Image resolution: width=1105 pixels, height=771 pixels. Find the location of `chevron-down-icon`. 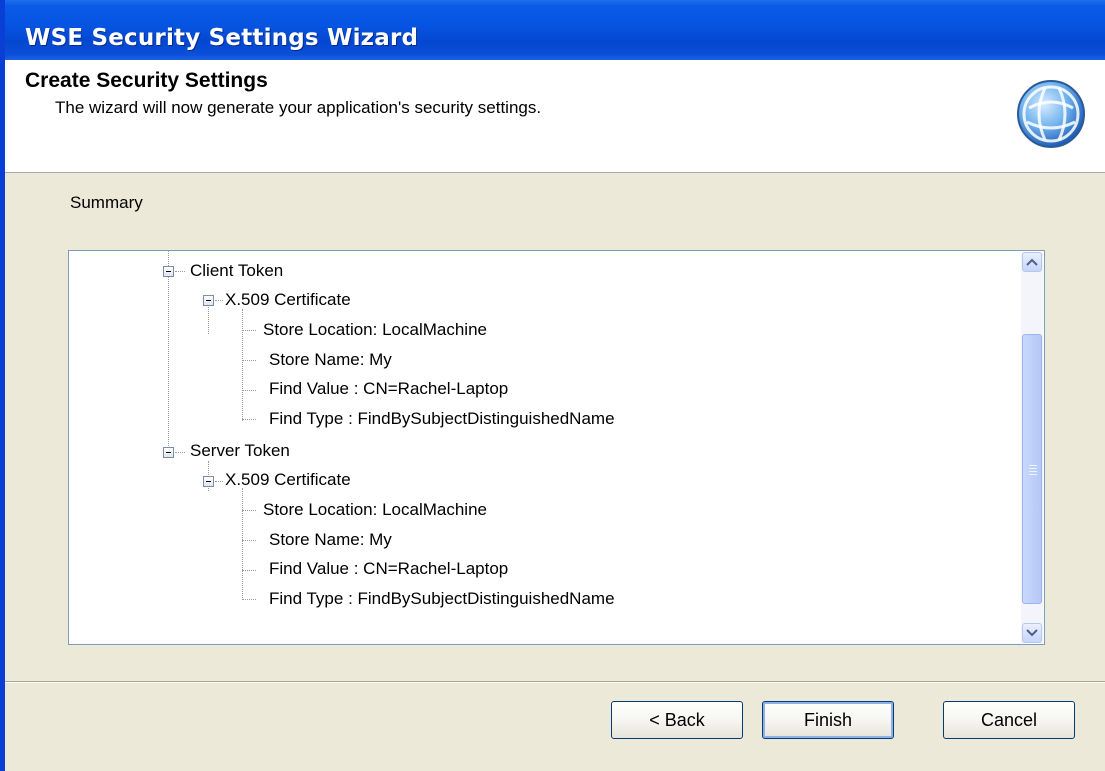

chevron-down-icon is located at coordinates (1032, 633).